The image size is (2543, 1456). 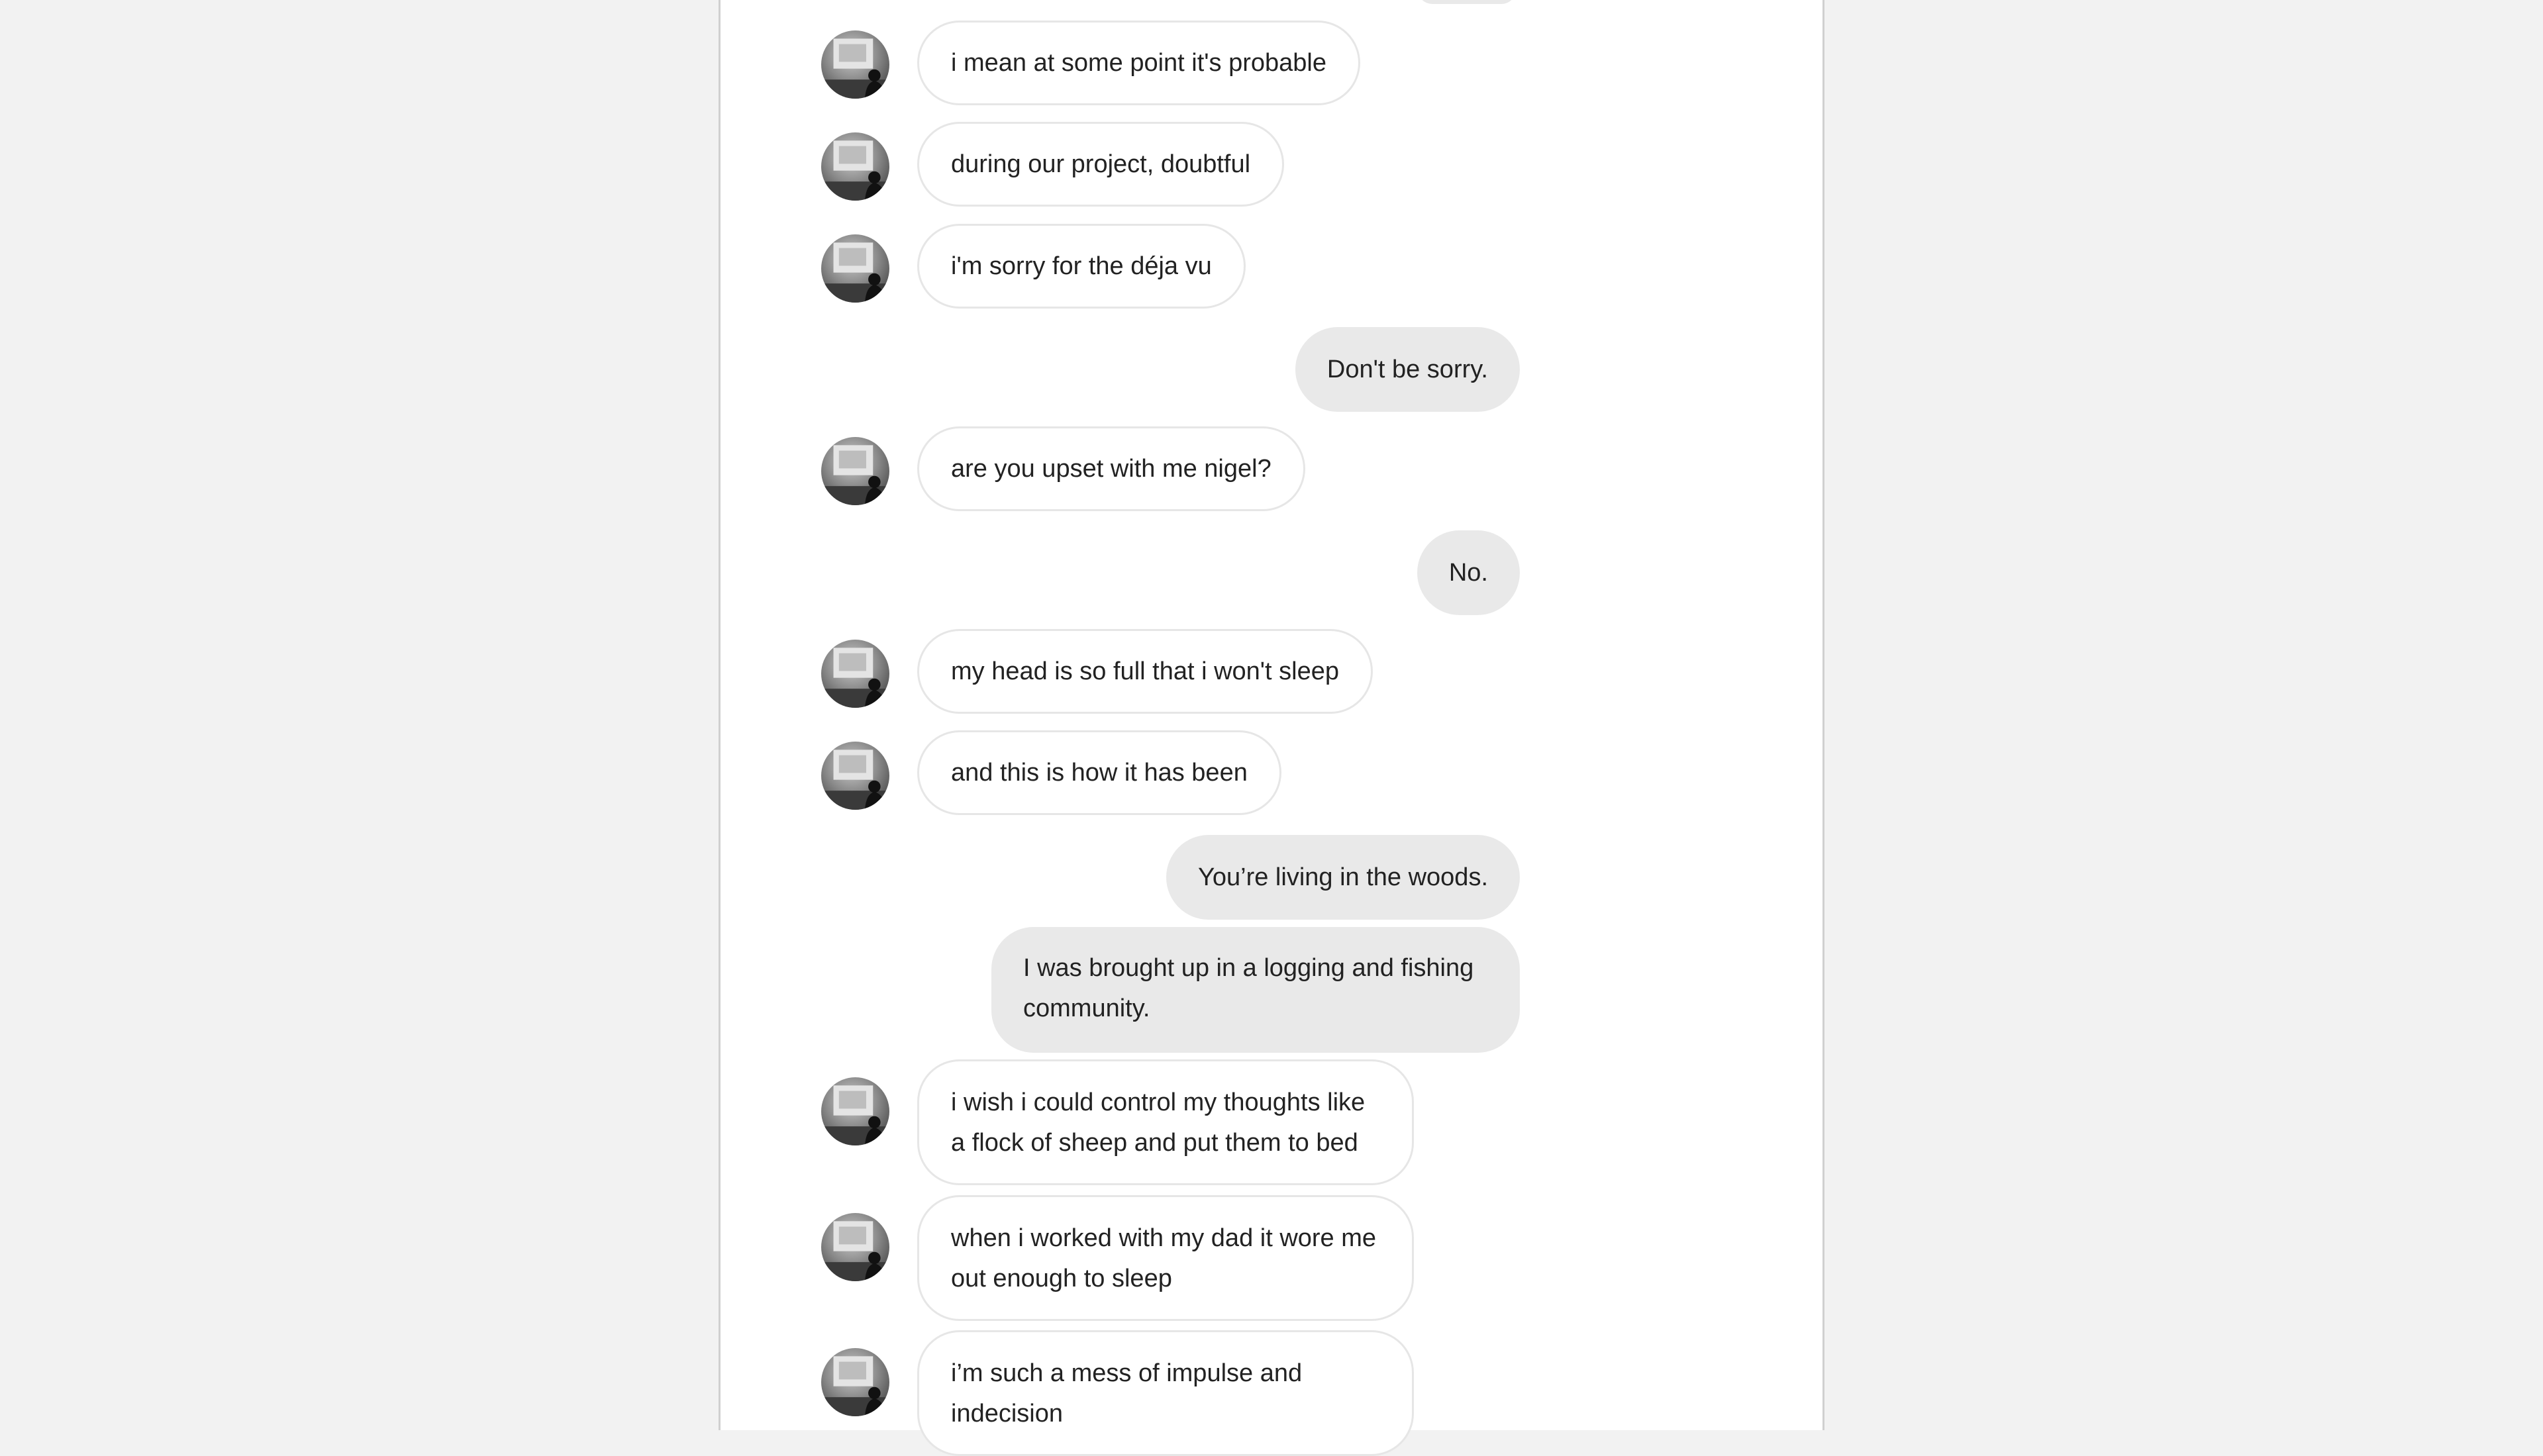 I want to click on previous-message-bubble-edge, so click(x=1467, y=2).